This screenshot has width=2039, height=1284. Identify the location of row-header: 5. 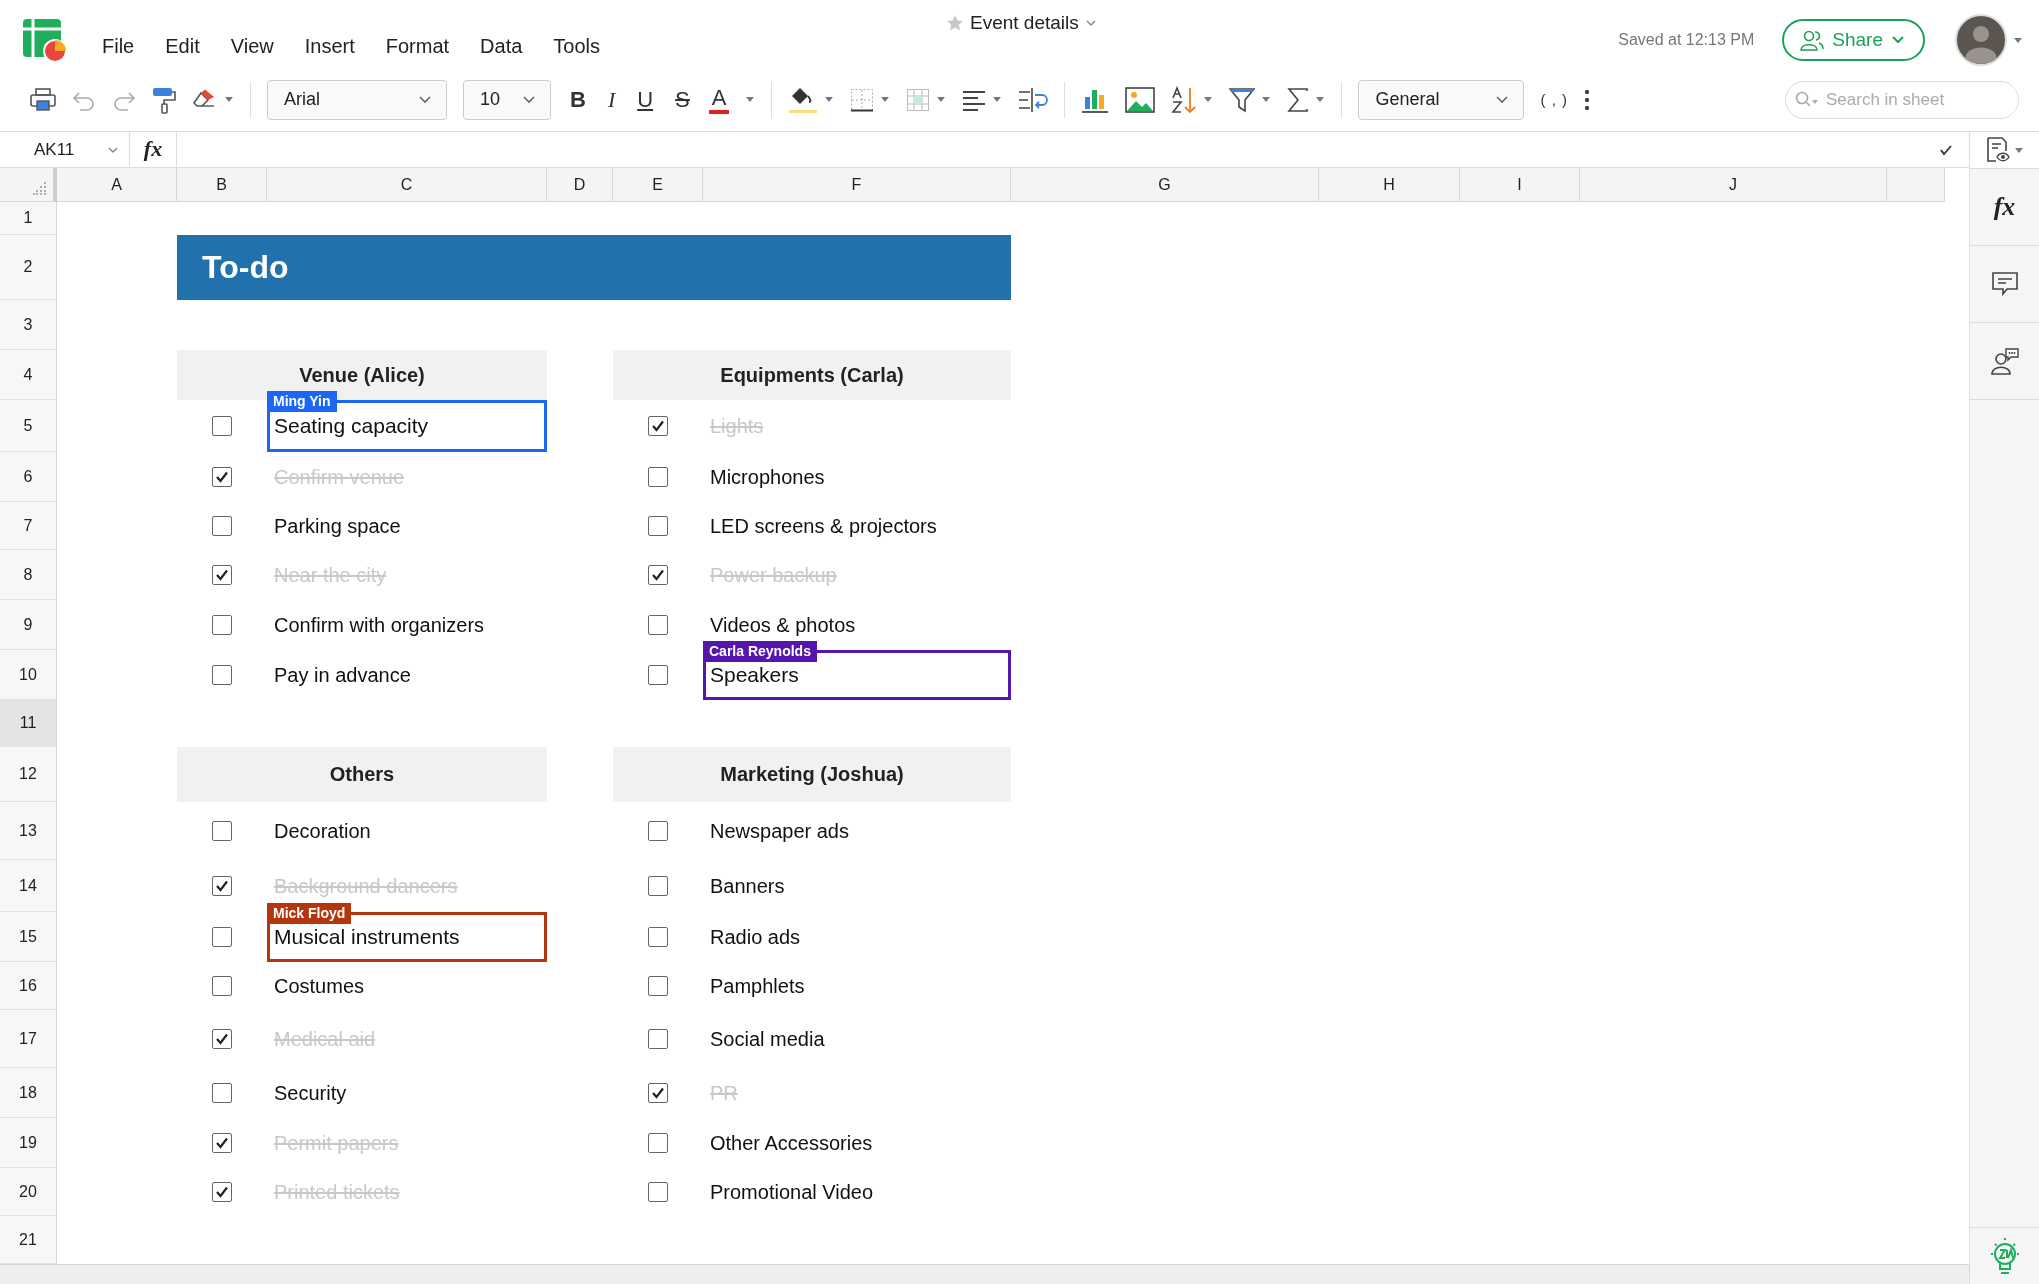
(28, 426).